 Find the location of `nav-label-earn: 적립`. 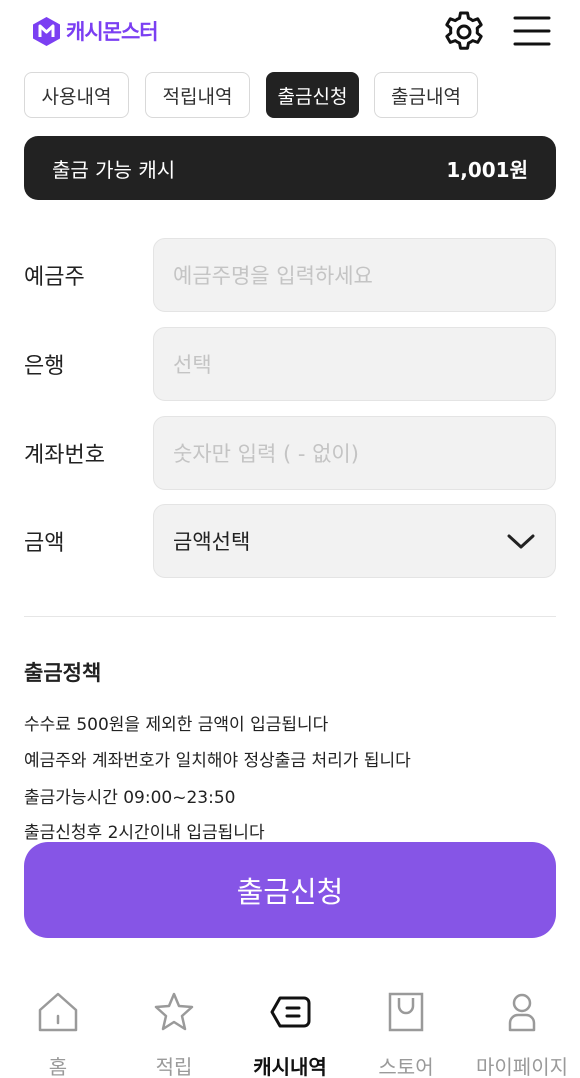

nav-label-earn: 적립 is located at coordinates (174, 1066).